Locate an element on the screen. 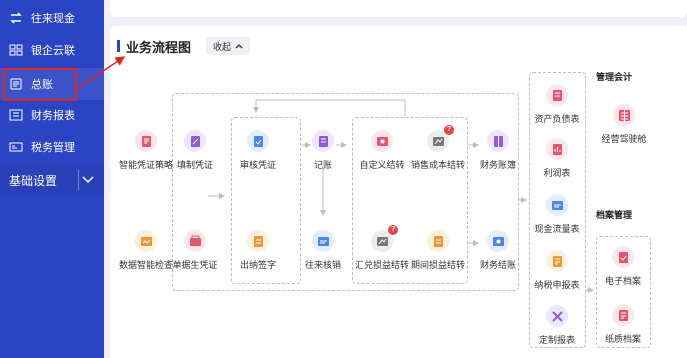  report-icon is located at coordinates (16, 115).